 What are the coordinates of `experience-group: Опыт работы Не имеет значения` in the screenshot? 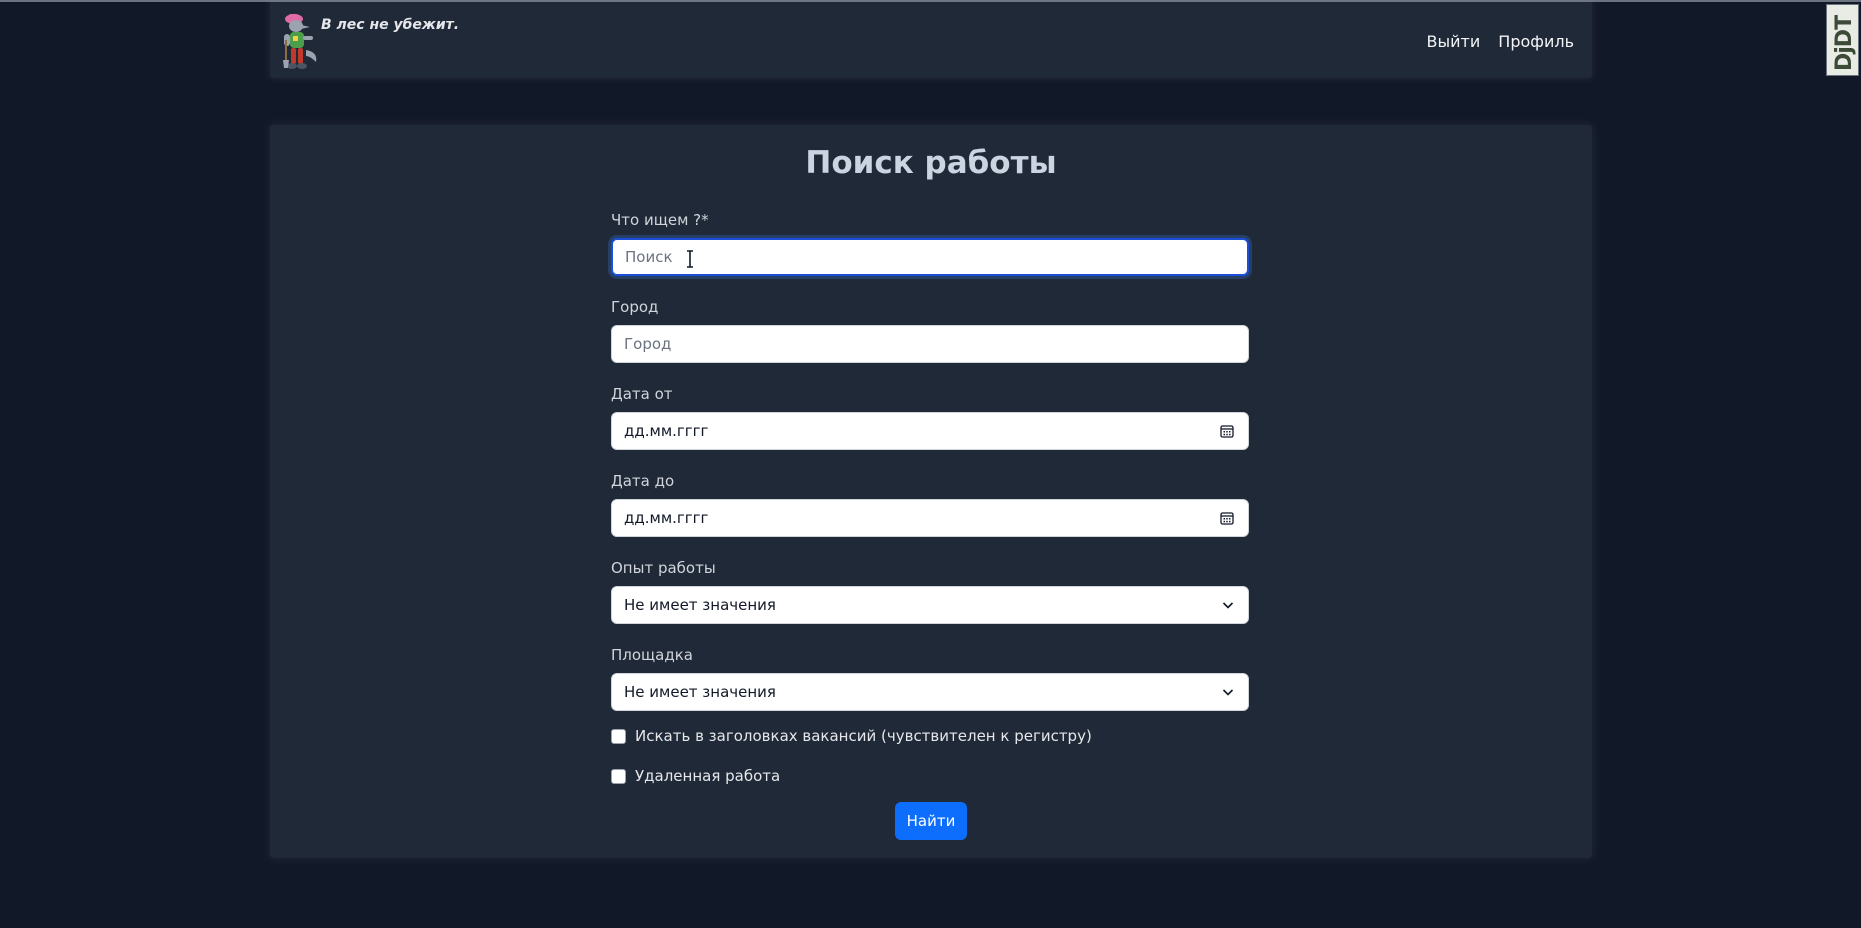 It's located at (930, 591).